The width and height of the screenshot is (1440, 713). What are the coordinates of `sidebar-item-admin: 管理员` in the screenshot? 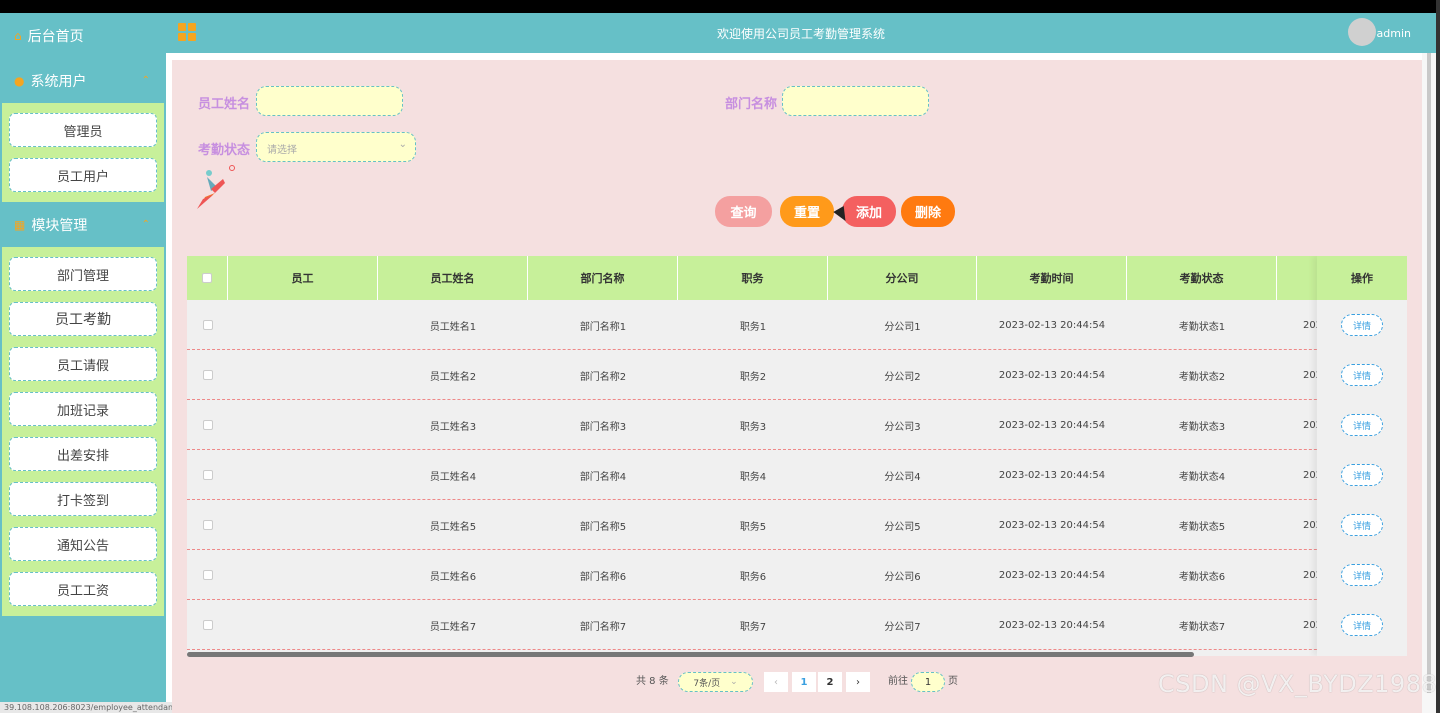 It's located at (83, 130).